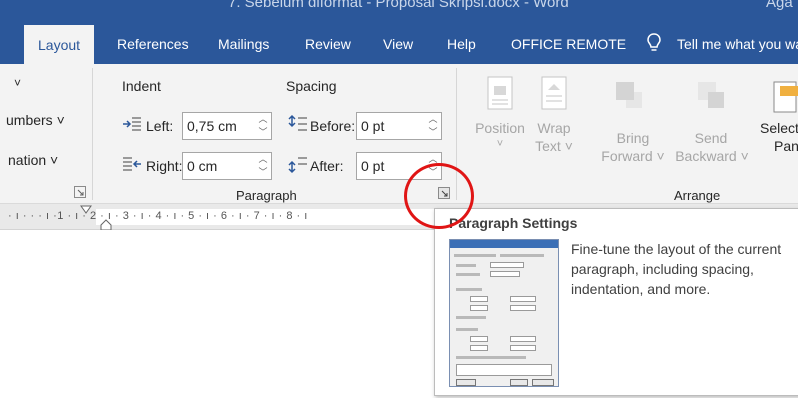  What do you see at coordinates (461, 44) in the screenshot?
I see `tab-help: Help` at bounding box center [461, 44].